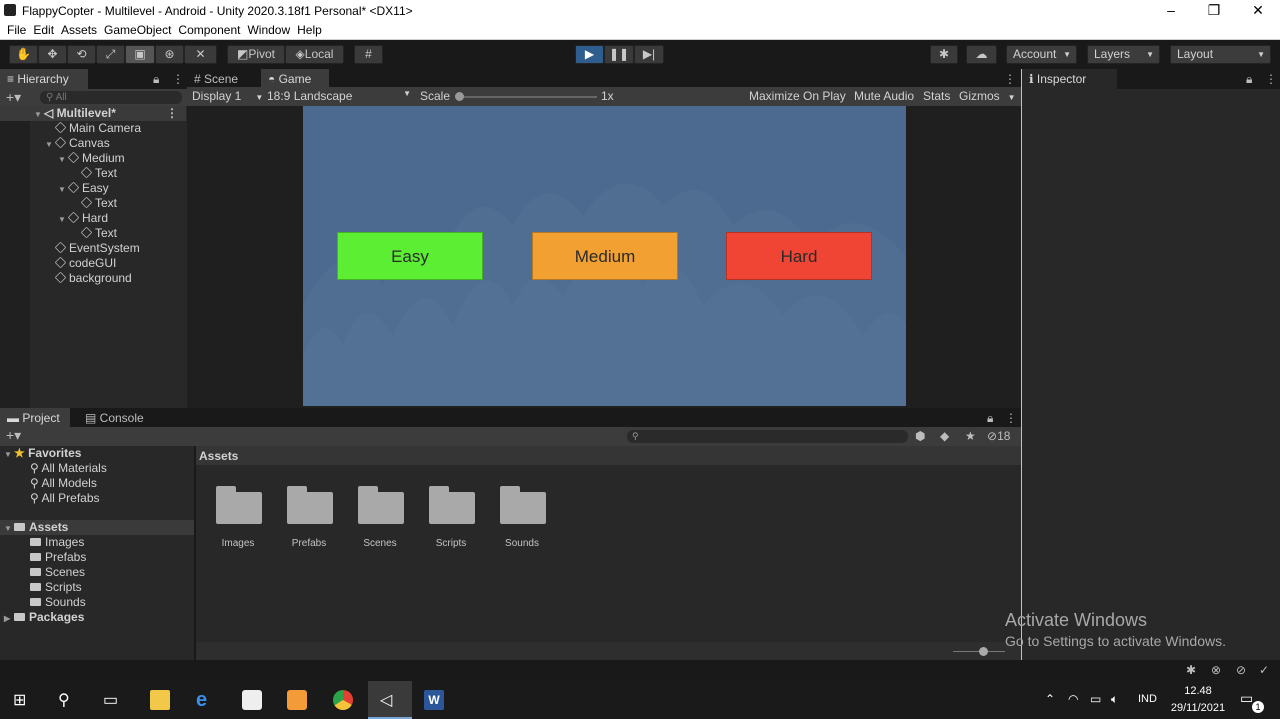  I want to click on favorites-item: ⚲ All Materials, so click(68, 468).